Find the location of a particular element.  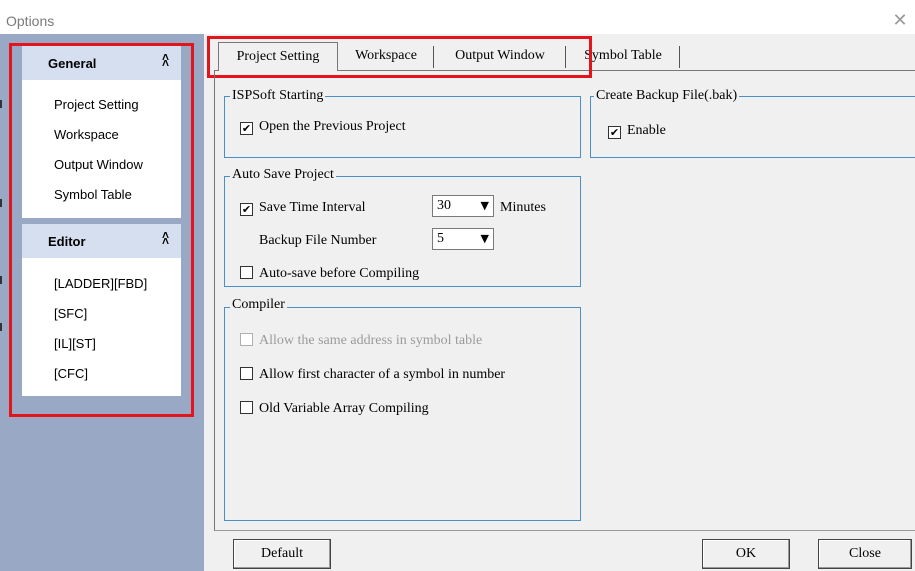

enable-backup-checkbox: ✔ Enable is located at coordinates (637, 131).